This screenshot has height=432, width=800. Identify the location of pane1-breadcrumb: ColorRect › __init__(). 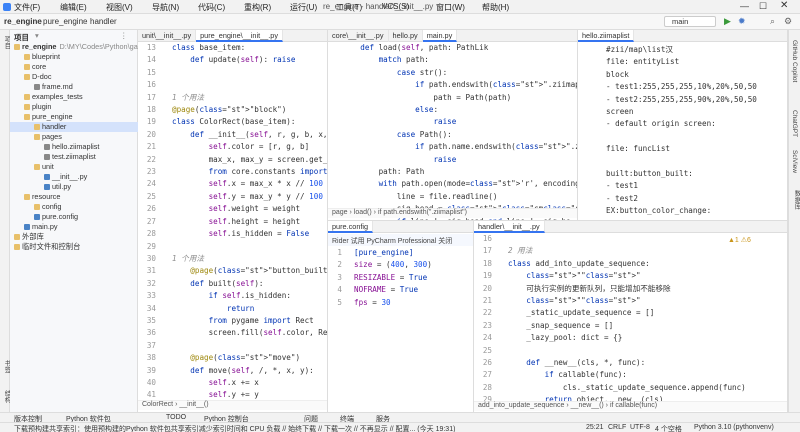
(232, 405).